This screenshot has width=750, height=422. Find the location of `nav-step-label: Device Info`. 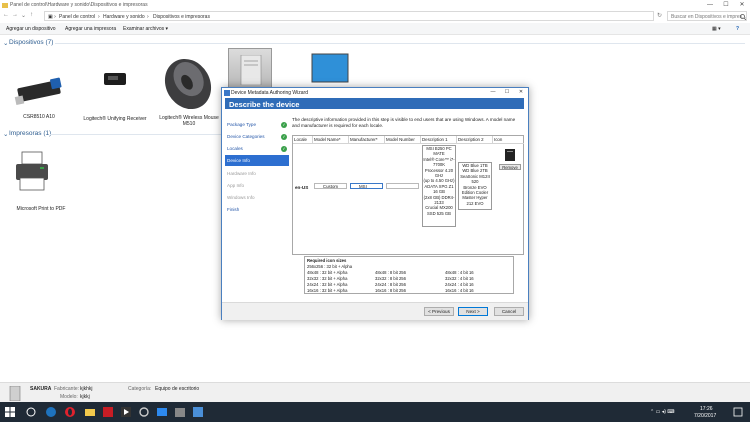

nav-step-label: Device Info is located at coordinates (238, 160).